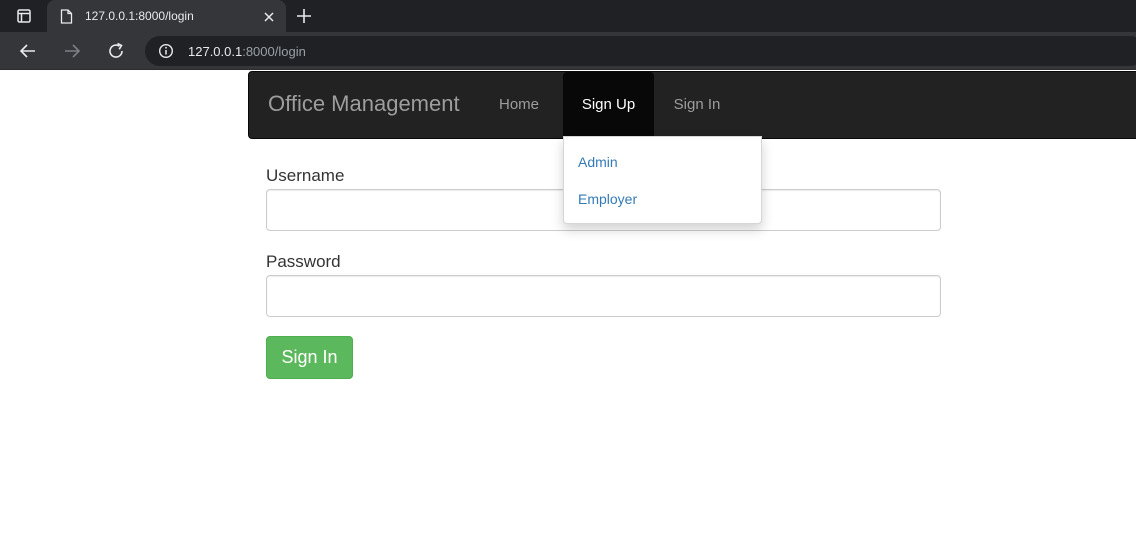  What do you see at coordinates (303, 261) in the screenshot?
I see `password-label: Password` at bounding box center [303, 261].